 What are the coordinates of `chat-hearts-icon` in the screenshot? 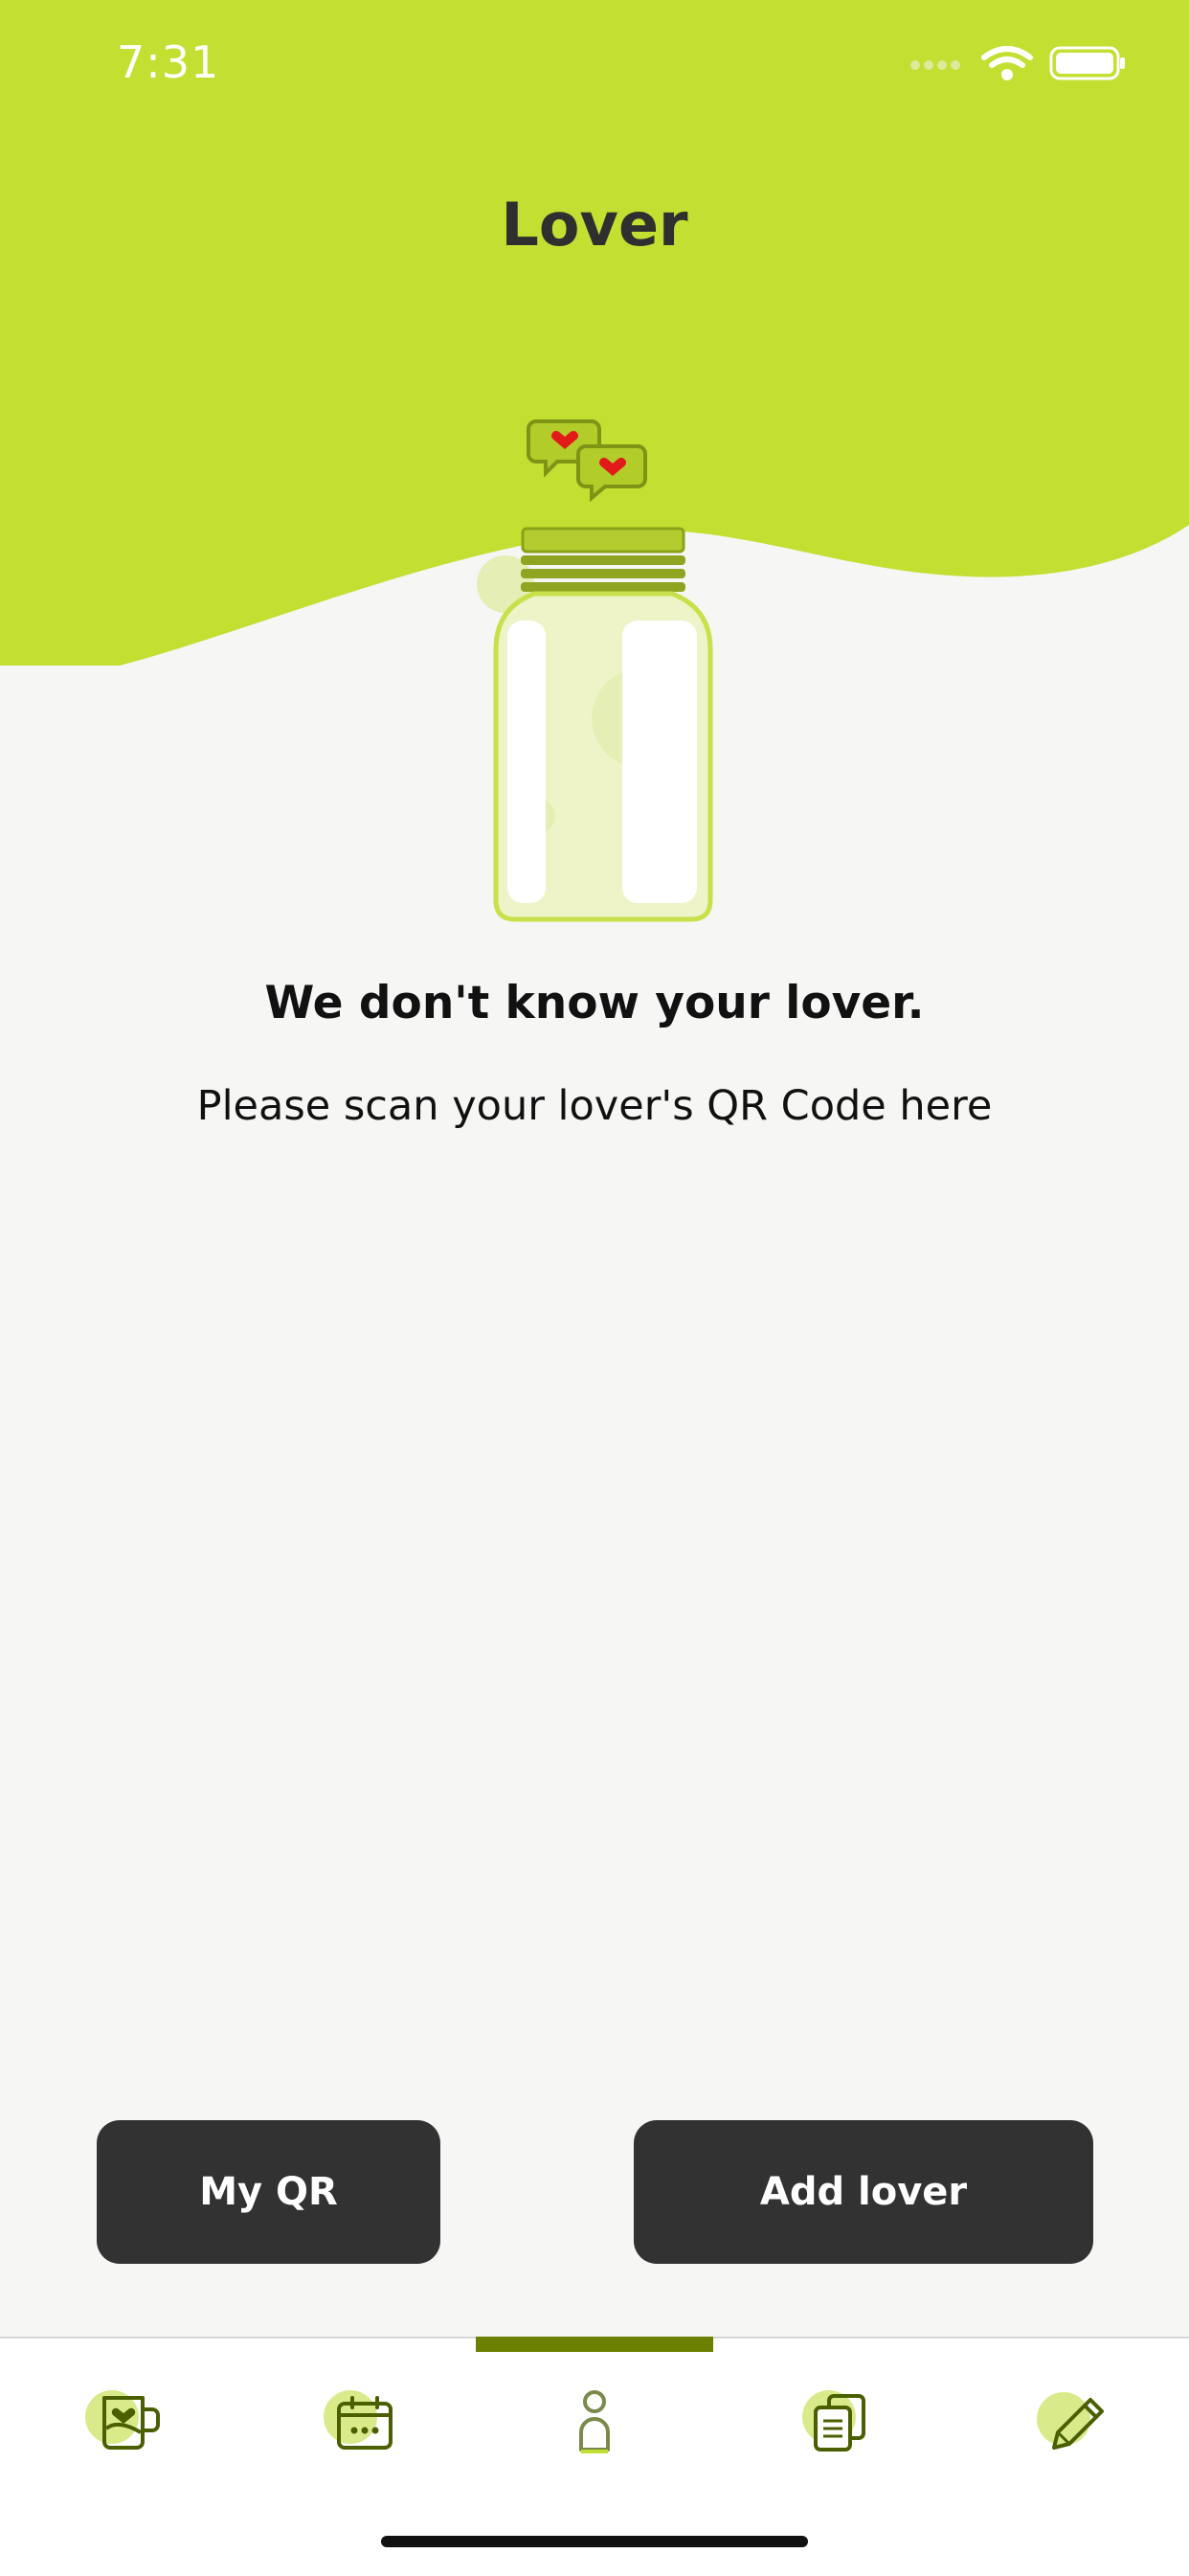 It's located at (587, 461).